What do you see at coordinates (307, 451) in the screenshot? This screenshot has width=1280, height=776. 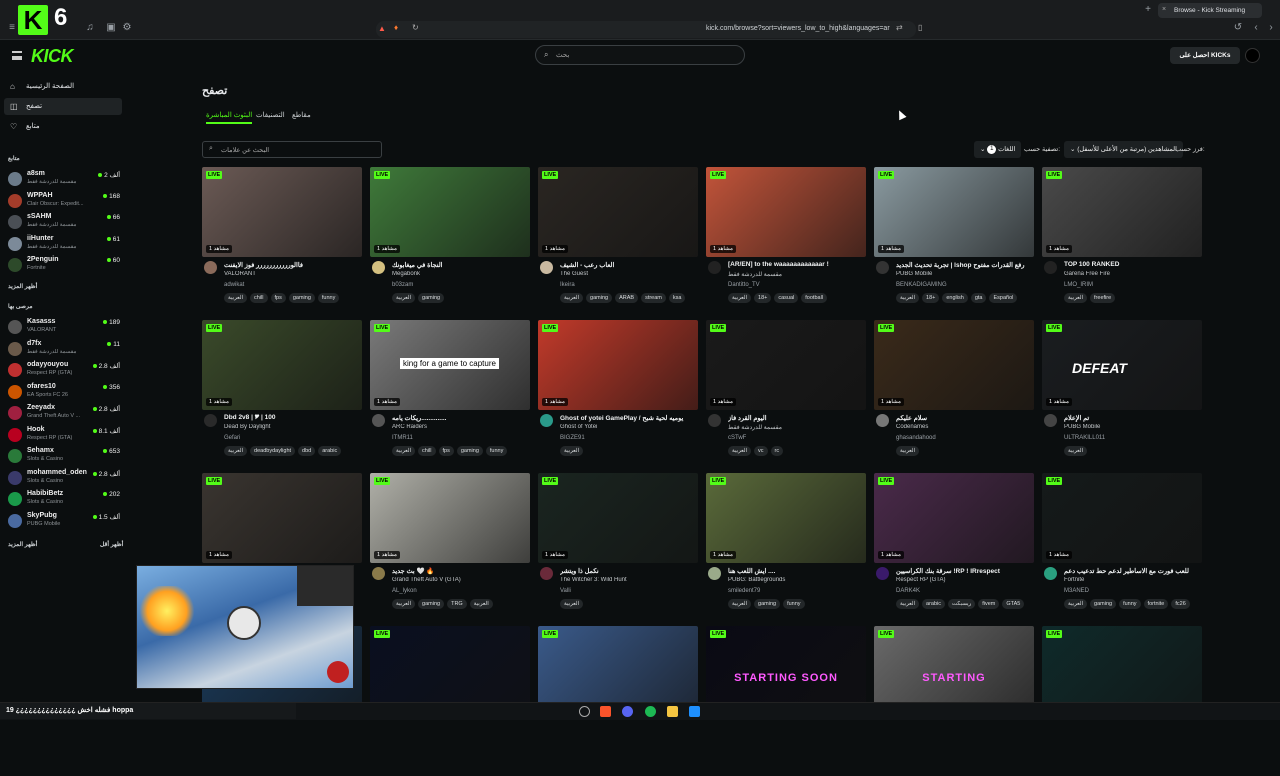 I see `tag-chip: dbd` at bounding box center [307, 451].